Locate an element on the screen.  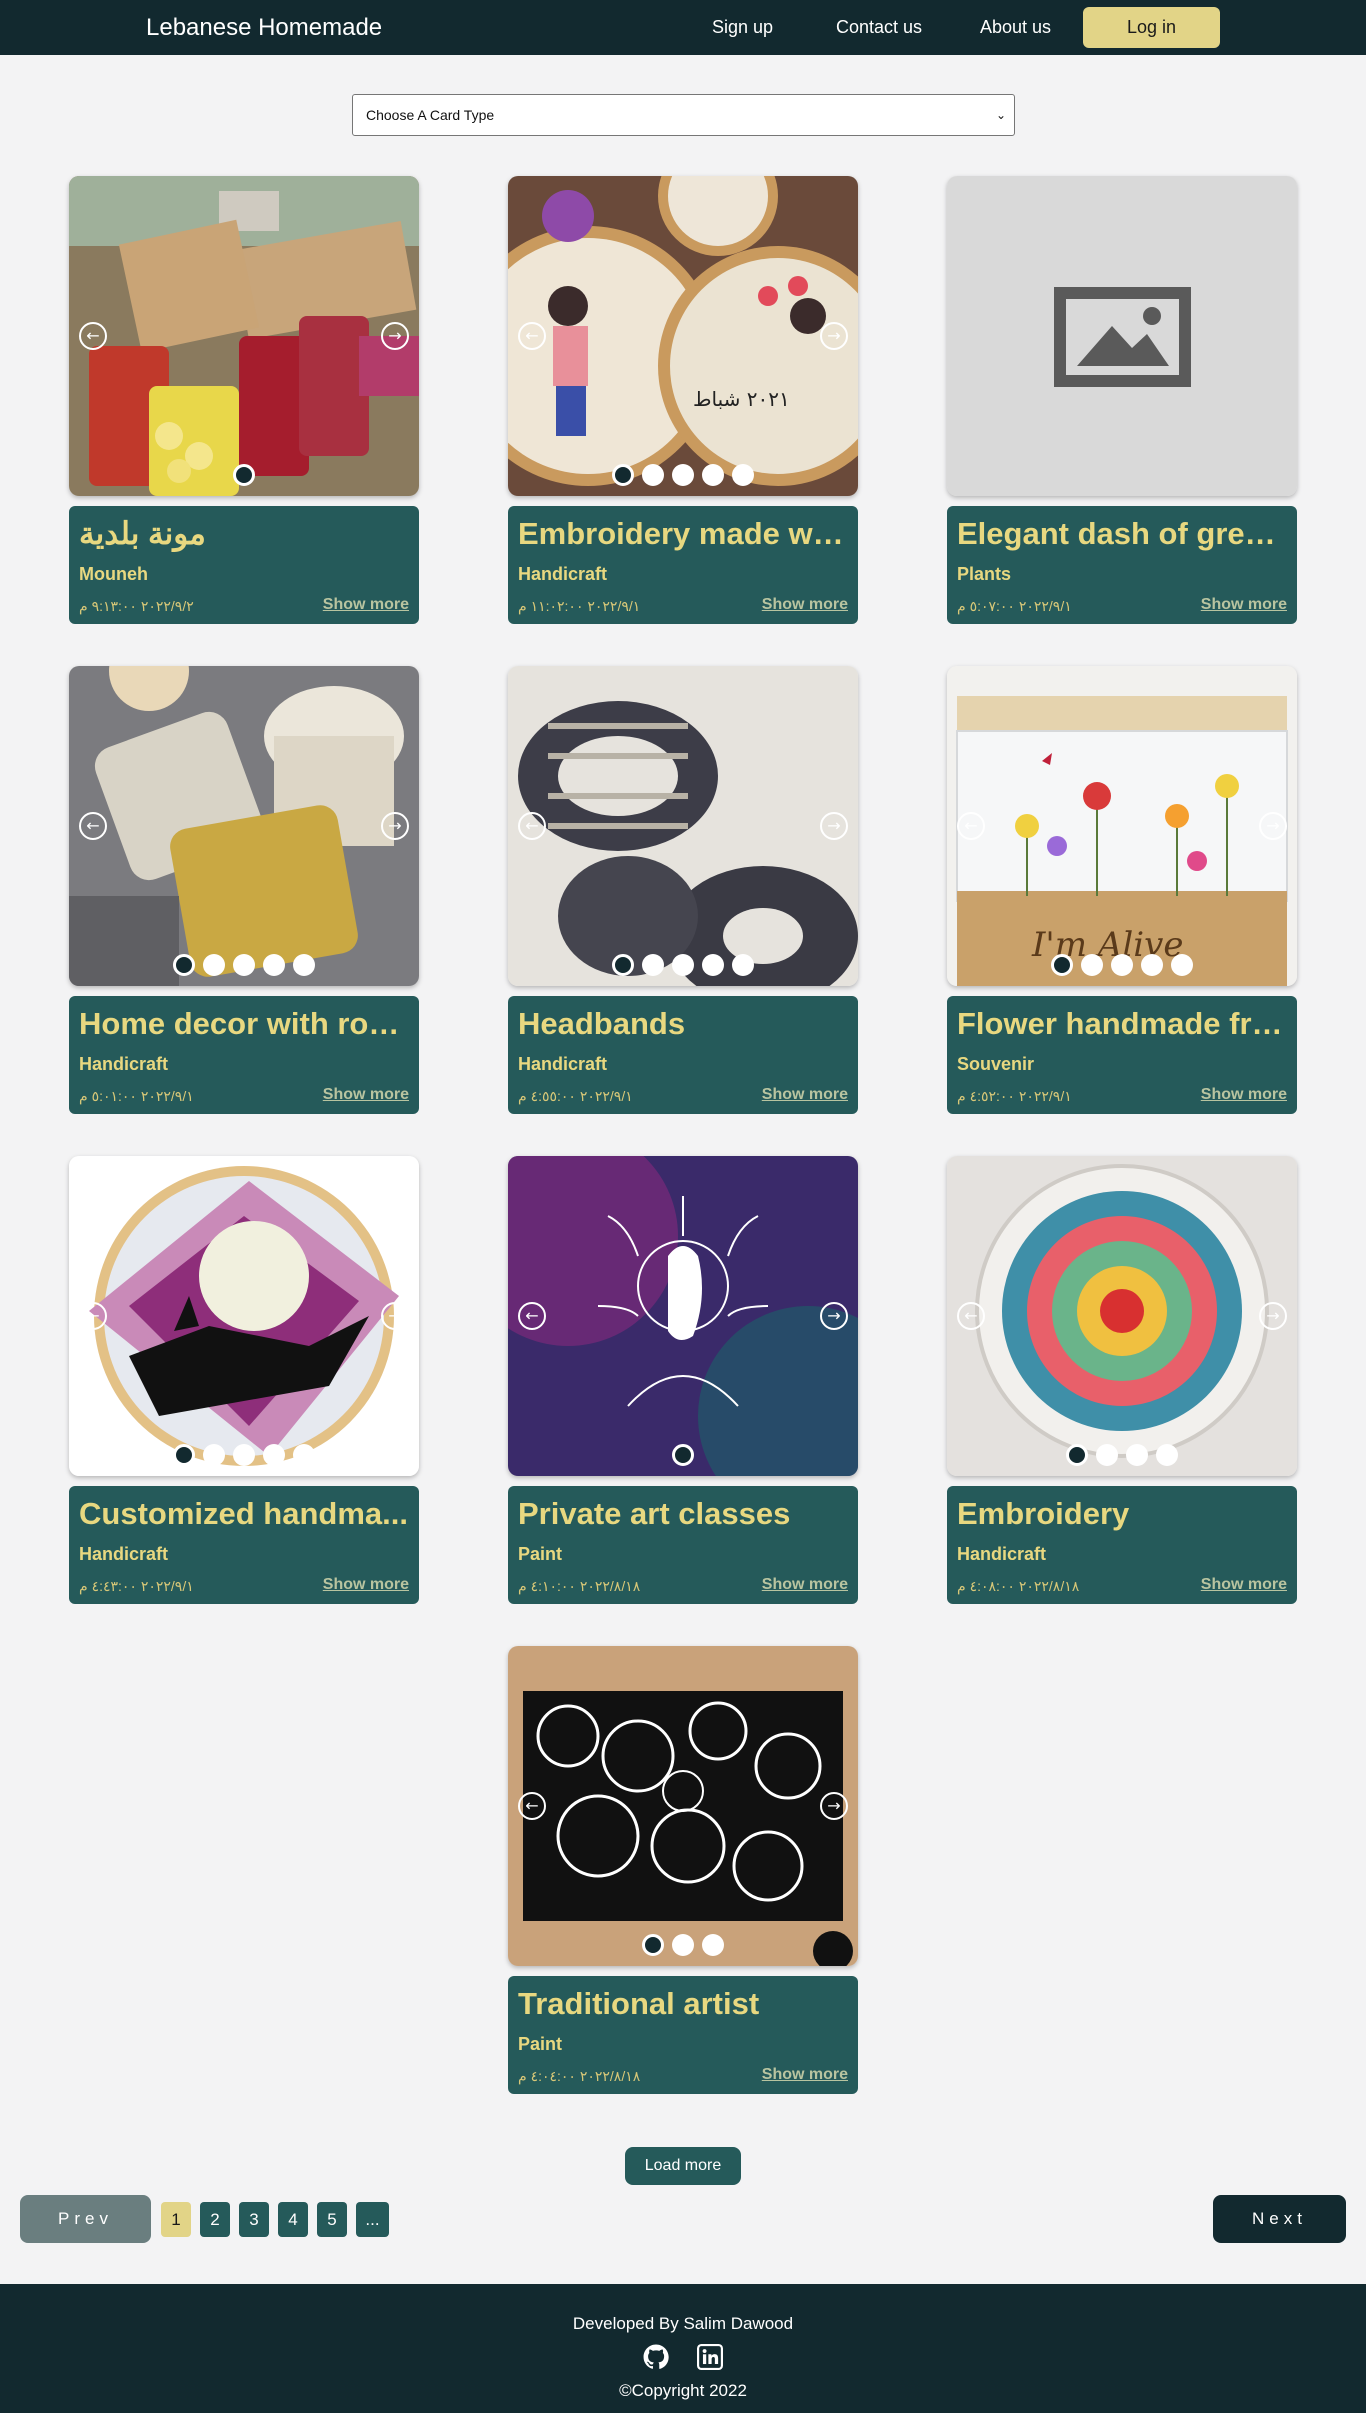
load-more-button: Load more is located at coordinates (683, 2166).